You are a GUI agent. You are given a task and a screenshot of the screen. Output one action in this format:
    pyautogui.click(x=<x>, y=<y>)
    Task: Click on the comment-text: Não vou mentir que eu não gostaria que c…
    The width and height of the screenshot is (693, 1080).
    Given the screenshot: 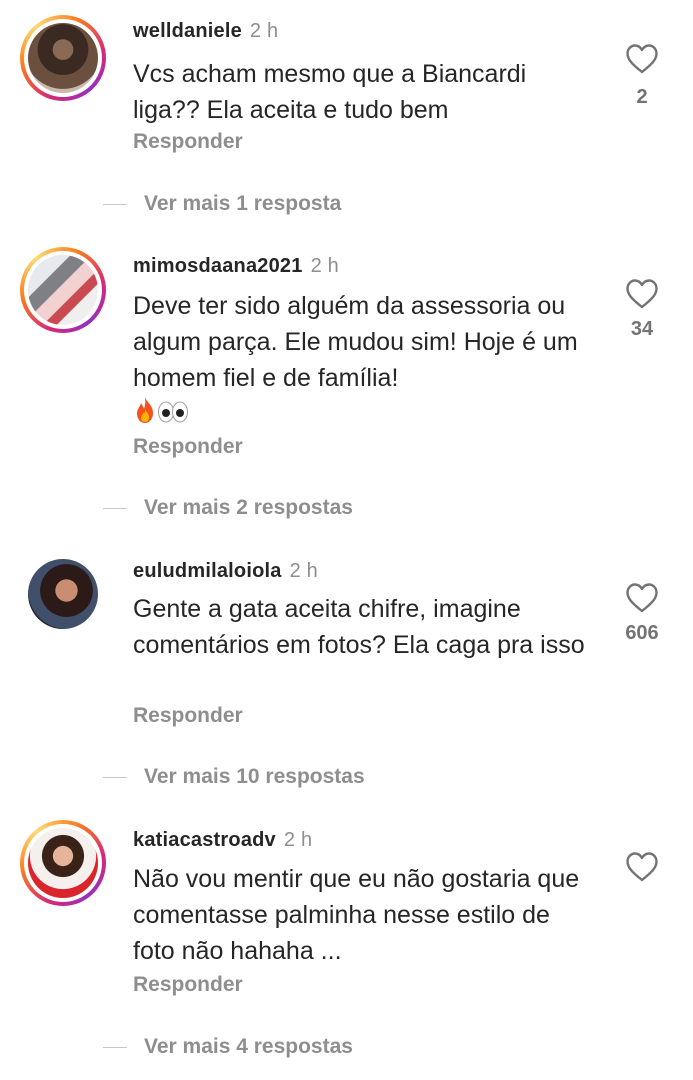 What is the action you would take?
    pyautogui.click(x=356, y=915)
    